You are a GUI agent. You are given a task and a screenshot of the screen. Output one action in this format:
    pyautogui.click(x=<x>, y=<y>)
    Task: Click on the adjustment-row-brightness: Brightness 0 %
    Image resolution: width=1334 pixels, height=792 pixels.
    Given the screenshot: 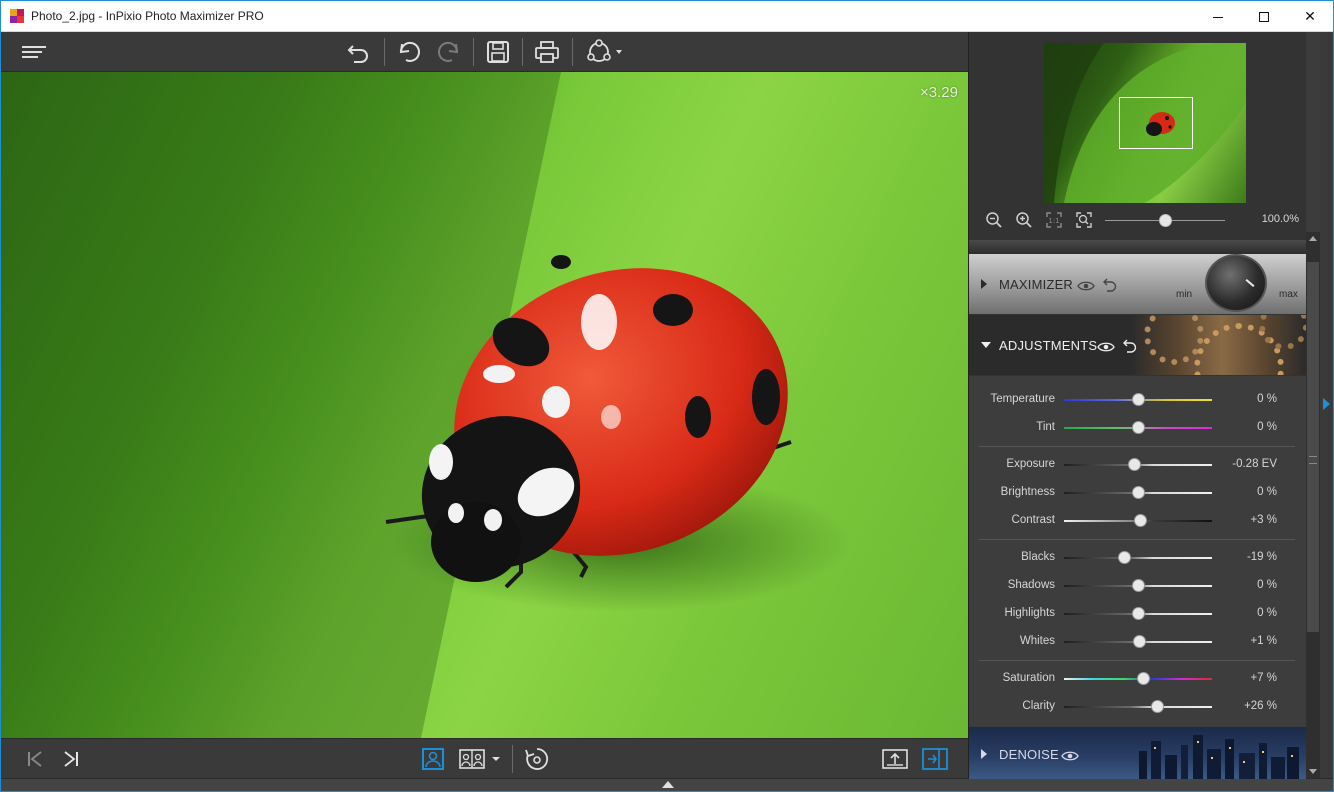 What is the action you would take?
    pyautogui.click(x=1137, y=493)
    